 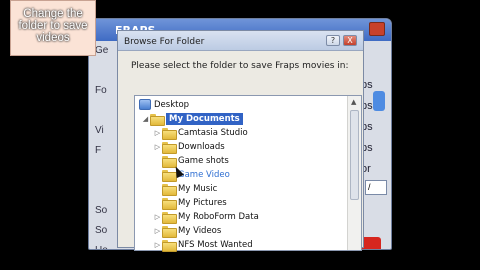 I want to click on tree-item-label: Desktop, so click(x=172, y=104).